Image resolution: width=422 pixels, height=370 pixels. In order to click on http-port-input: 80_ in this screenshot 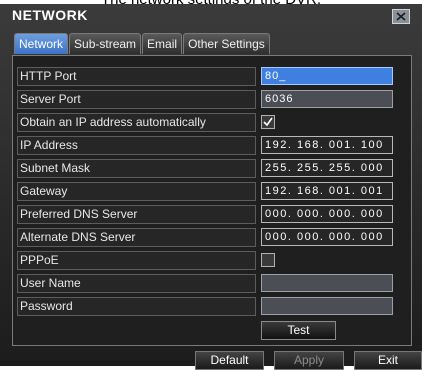, I will do `click(327, 76)`.